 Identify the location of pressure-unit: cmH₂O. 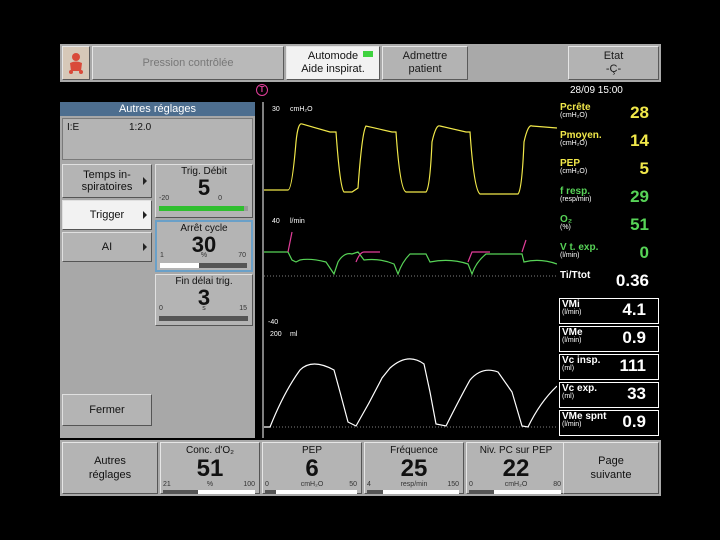
(301, 109).